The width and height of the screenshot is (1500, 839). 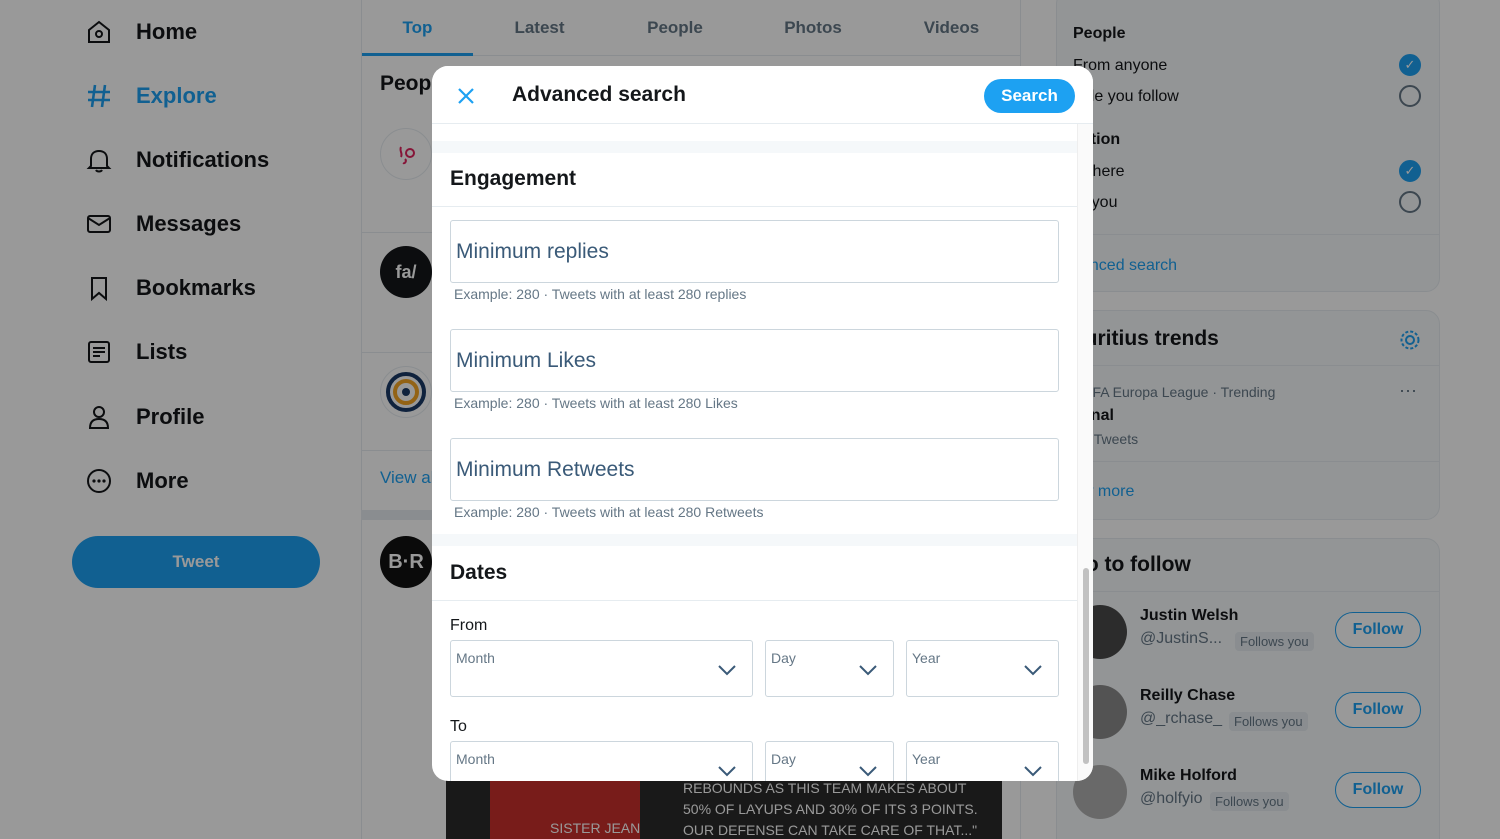 What do you see at coordinates (762, 95) in the screenshot?
I see `modal-header: Advanced search Search` at bounding box center [762, 95].